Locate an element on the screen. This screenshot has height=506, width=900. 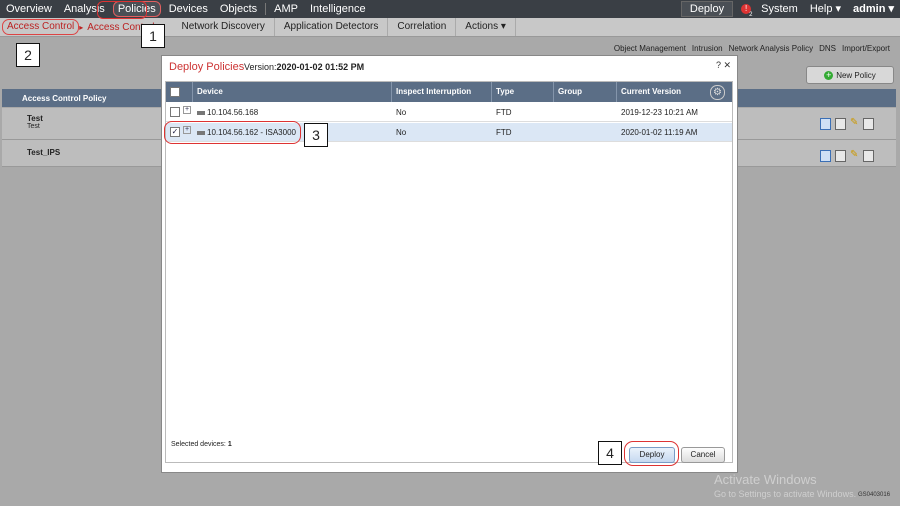
dialog-version: Version:2020-01-02 01:52 PM is located at coordinates (304, 67).